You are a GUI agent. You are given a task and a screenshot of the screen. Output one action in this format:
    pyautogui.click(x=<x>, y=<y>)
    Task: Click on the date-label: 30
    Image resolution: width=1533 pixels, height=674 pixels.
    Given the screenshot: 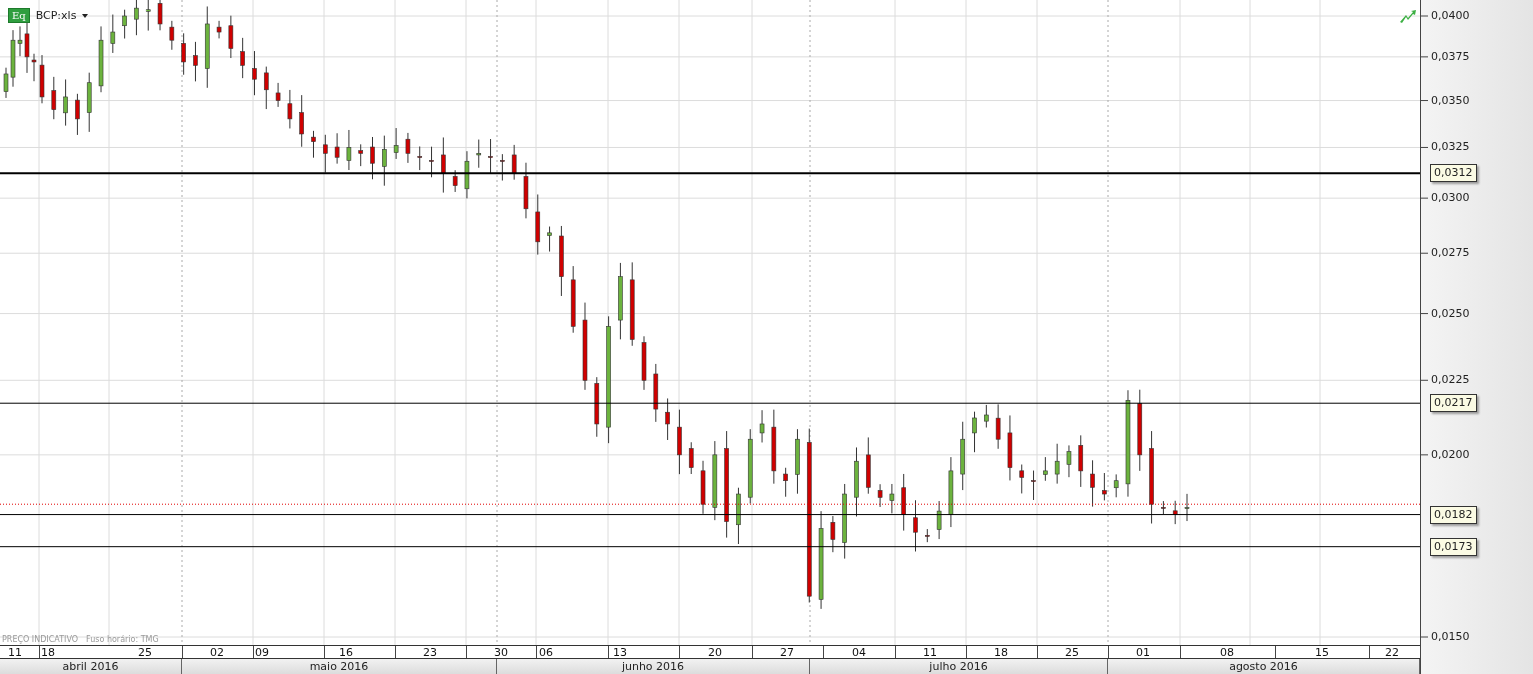 What is the action you would take?
    pyautogui.click(x=501, y=652)
    